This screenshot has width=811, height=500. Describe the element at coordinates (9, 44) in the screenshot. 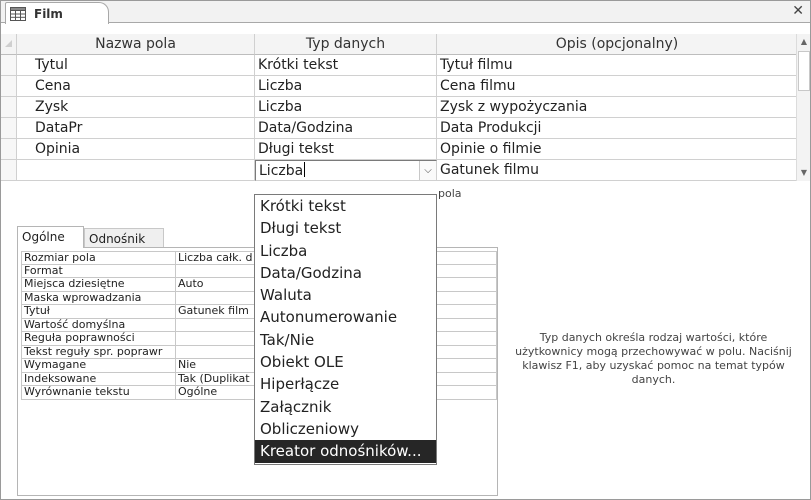

I see `select-all-corner` at that location.